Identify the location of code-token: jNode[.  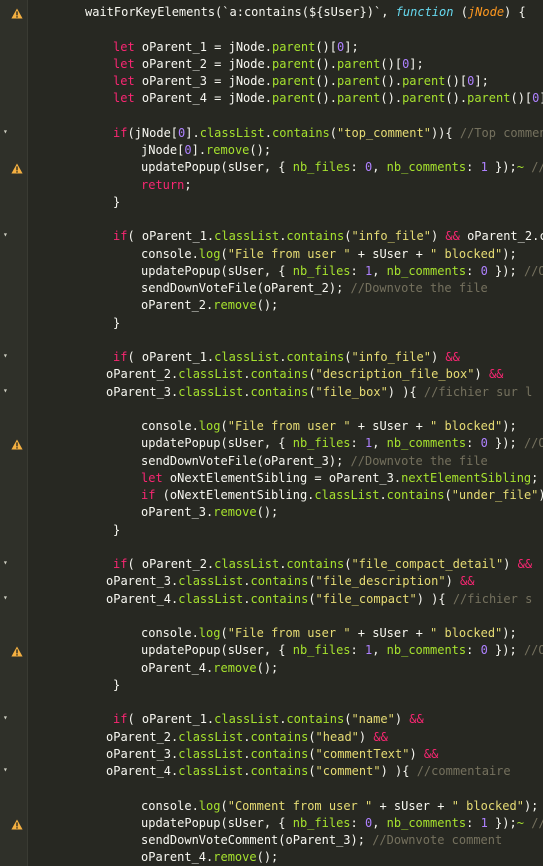
(163, 150).